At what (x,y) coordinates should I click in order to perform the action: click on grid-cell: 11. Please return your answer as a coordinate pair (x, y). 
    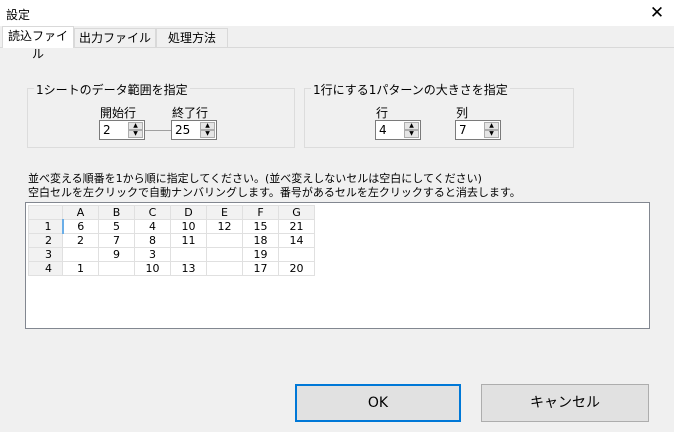
    Looking at the image, I should click on (188, 240).